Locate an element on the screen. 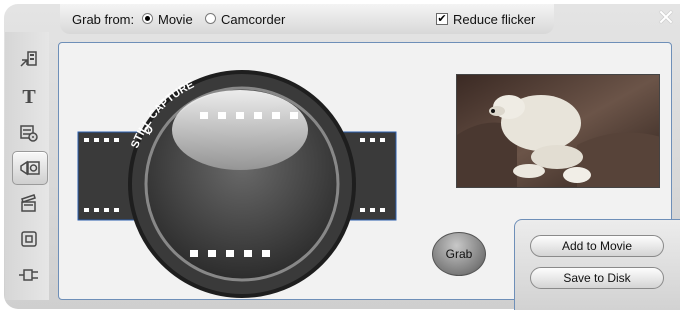 The image size is (680, 310). sidebar-item-square is located at coordinates (29, 239).